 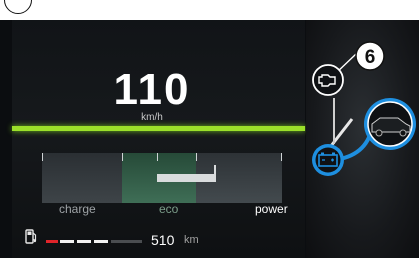 I want to click on range-value: 510, so click(x=163, y=240).